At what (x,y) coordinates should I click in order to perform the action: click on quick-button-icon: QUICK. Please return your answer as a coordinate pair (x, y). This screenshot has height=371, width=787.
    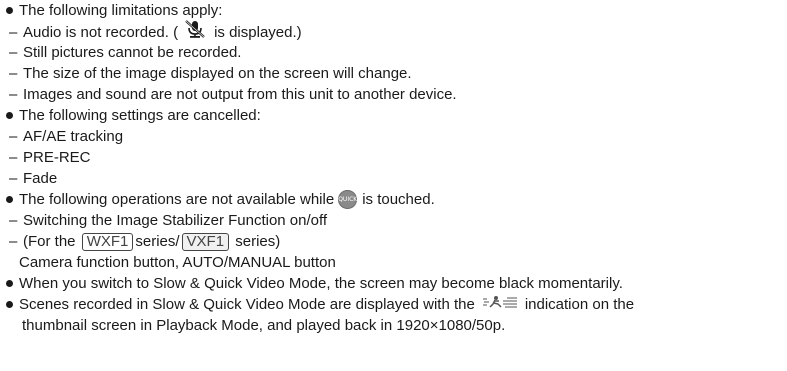
    Looking at the image, I should click on (347, 199).